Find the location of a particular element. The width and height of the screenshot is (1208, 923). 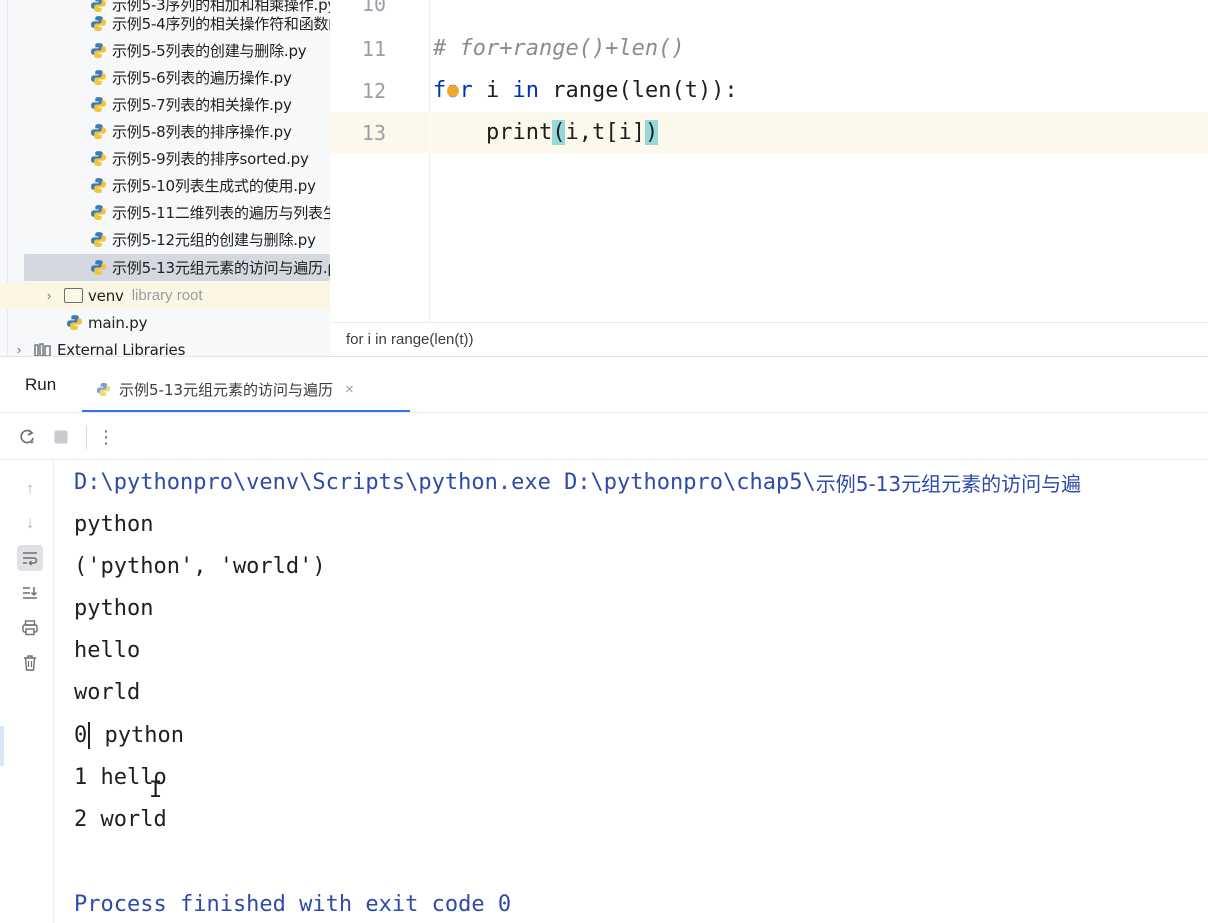

line-number: 11 is located at coordinates (373, 49).